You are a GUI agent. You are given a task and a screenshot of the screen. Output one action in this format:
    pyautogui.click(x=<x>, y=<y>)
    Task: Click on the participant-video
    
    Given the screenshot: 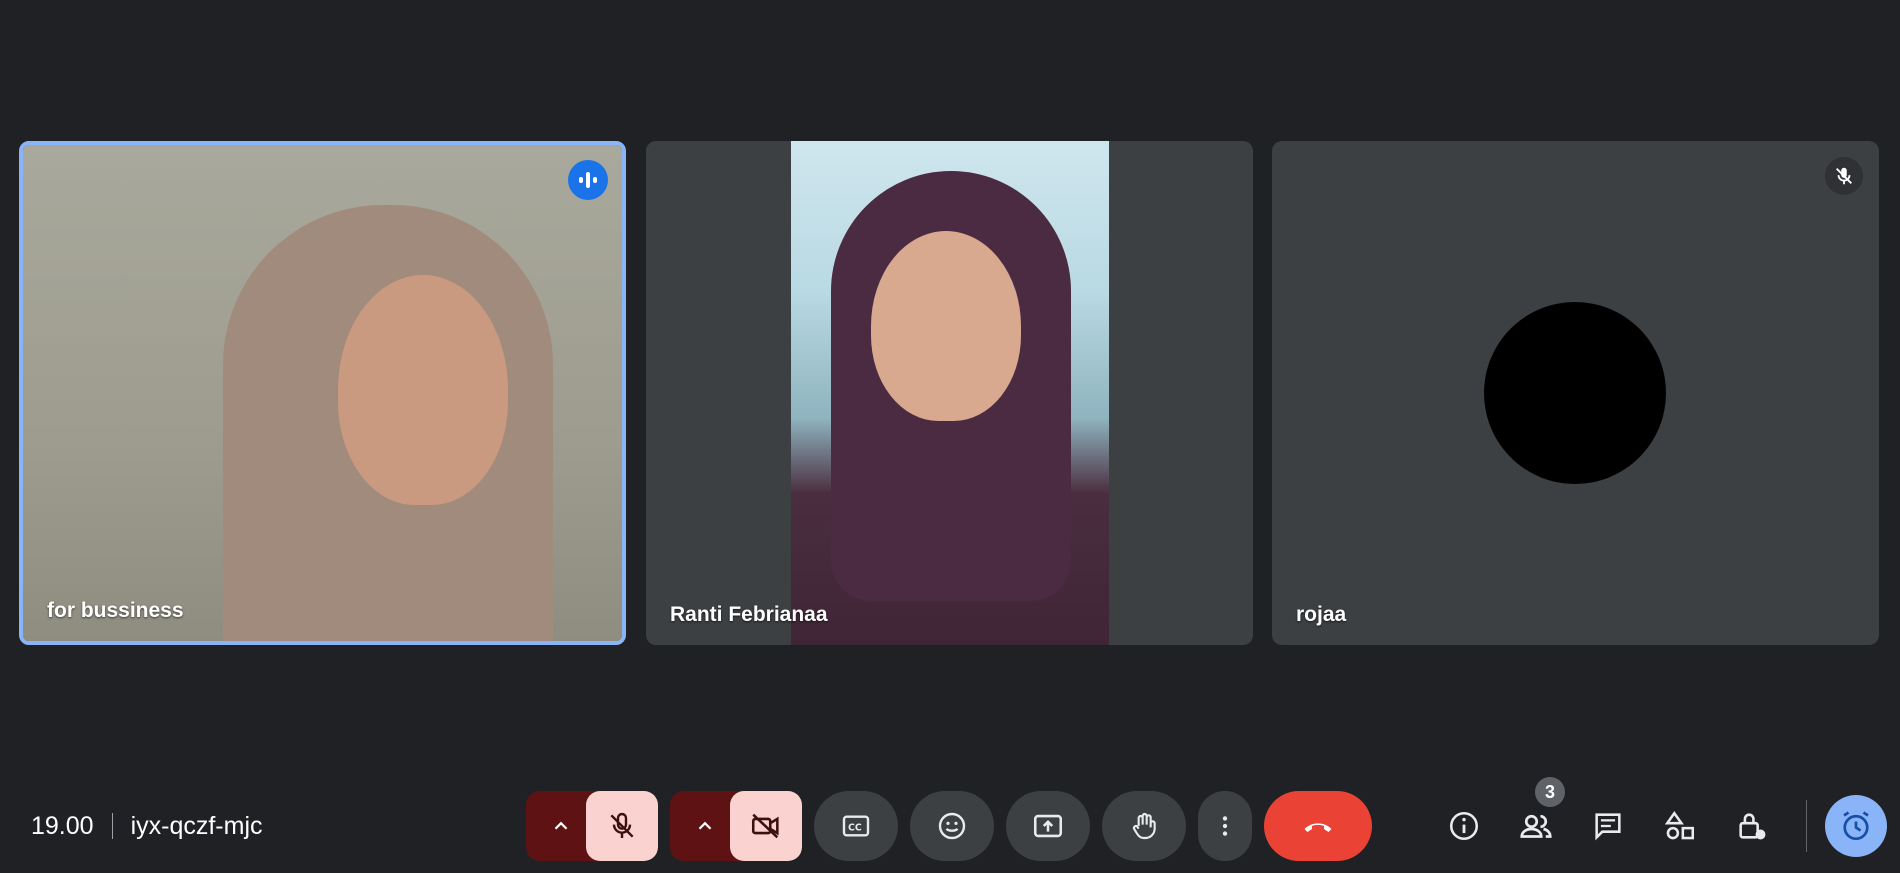 What is the action you would take?
    pyautogui.click(x=950, y=393)
    